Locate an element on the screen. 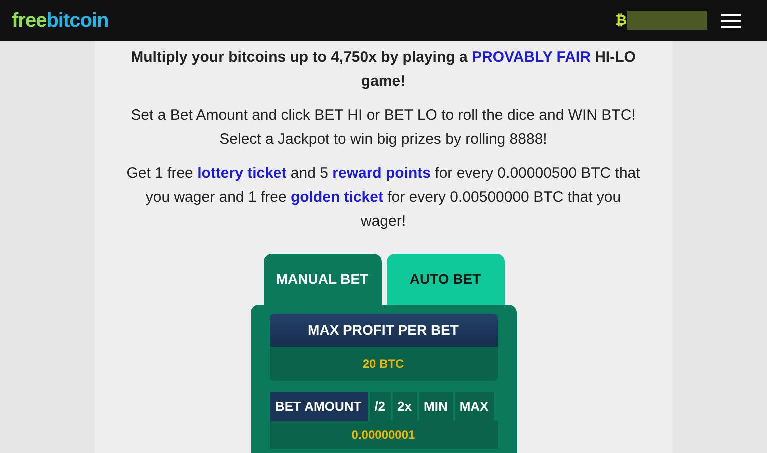 The image size is (767, 453). logo-text: bitcoin is located at coordinates (77, 21).